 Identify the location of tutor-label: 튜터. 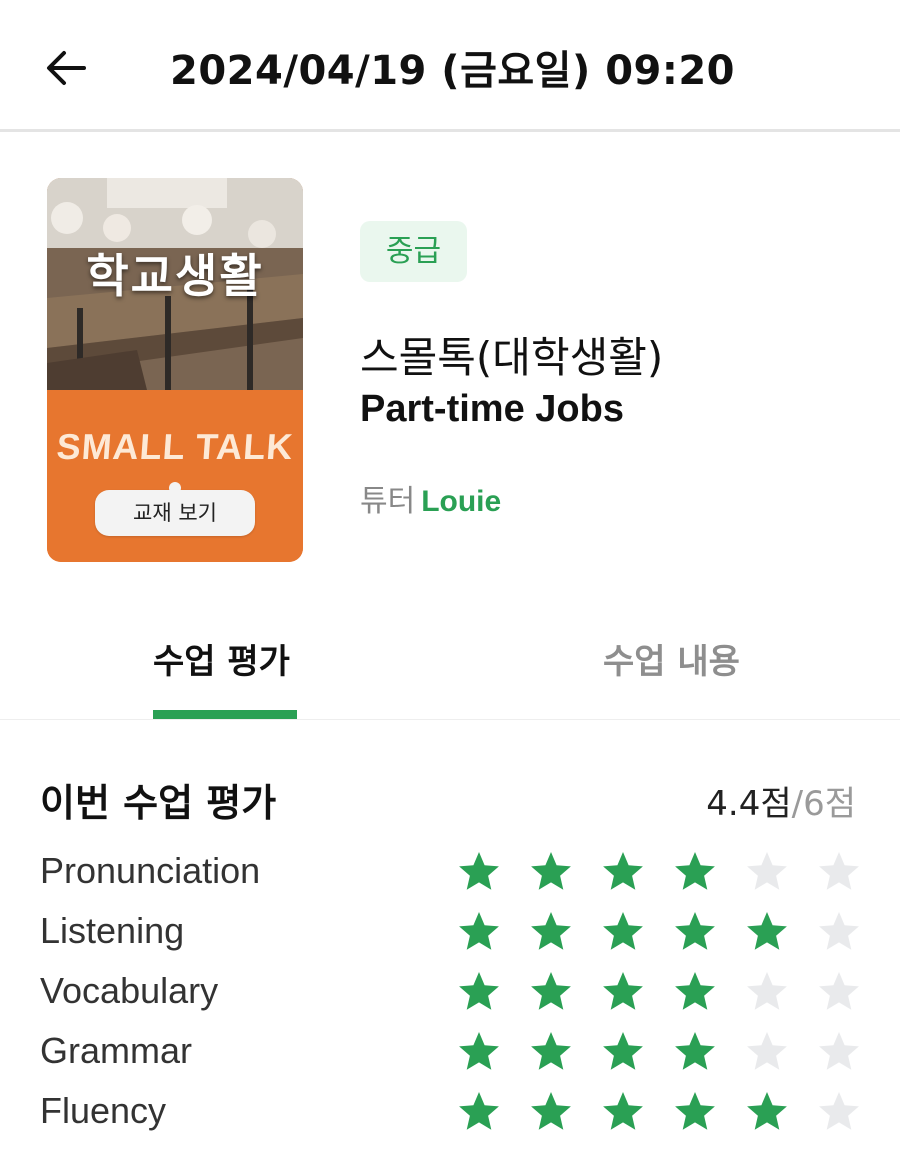
(388, 501).